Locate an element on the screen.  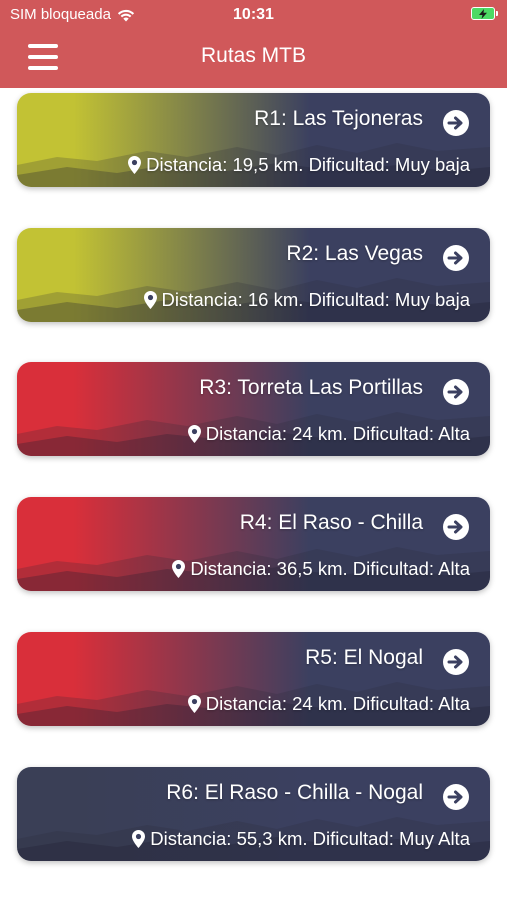
route-info: Distancia: 19,5 km. Dificultad: Muy baja is located at coordinates (299, 165).